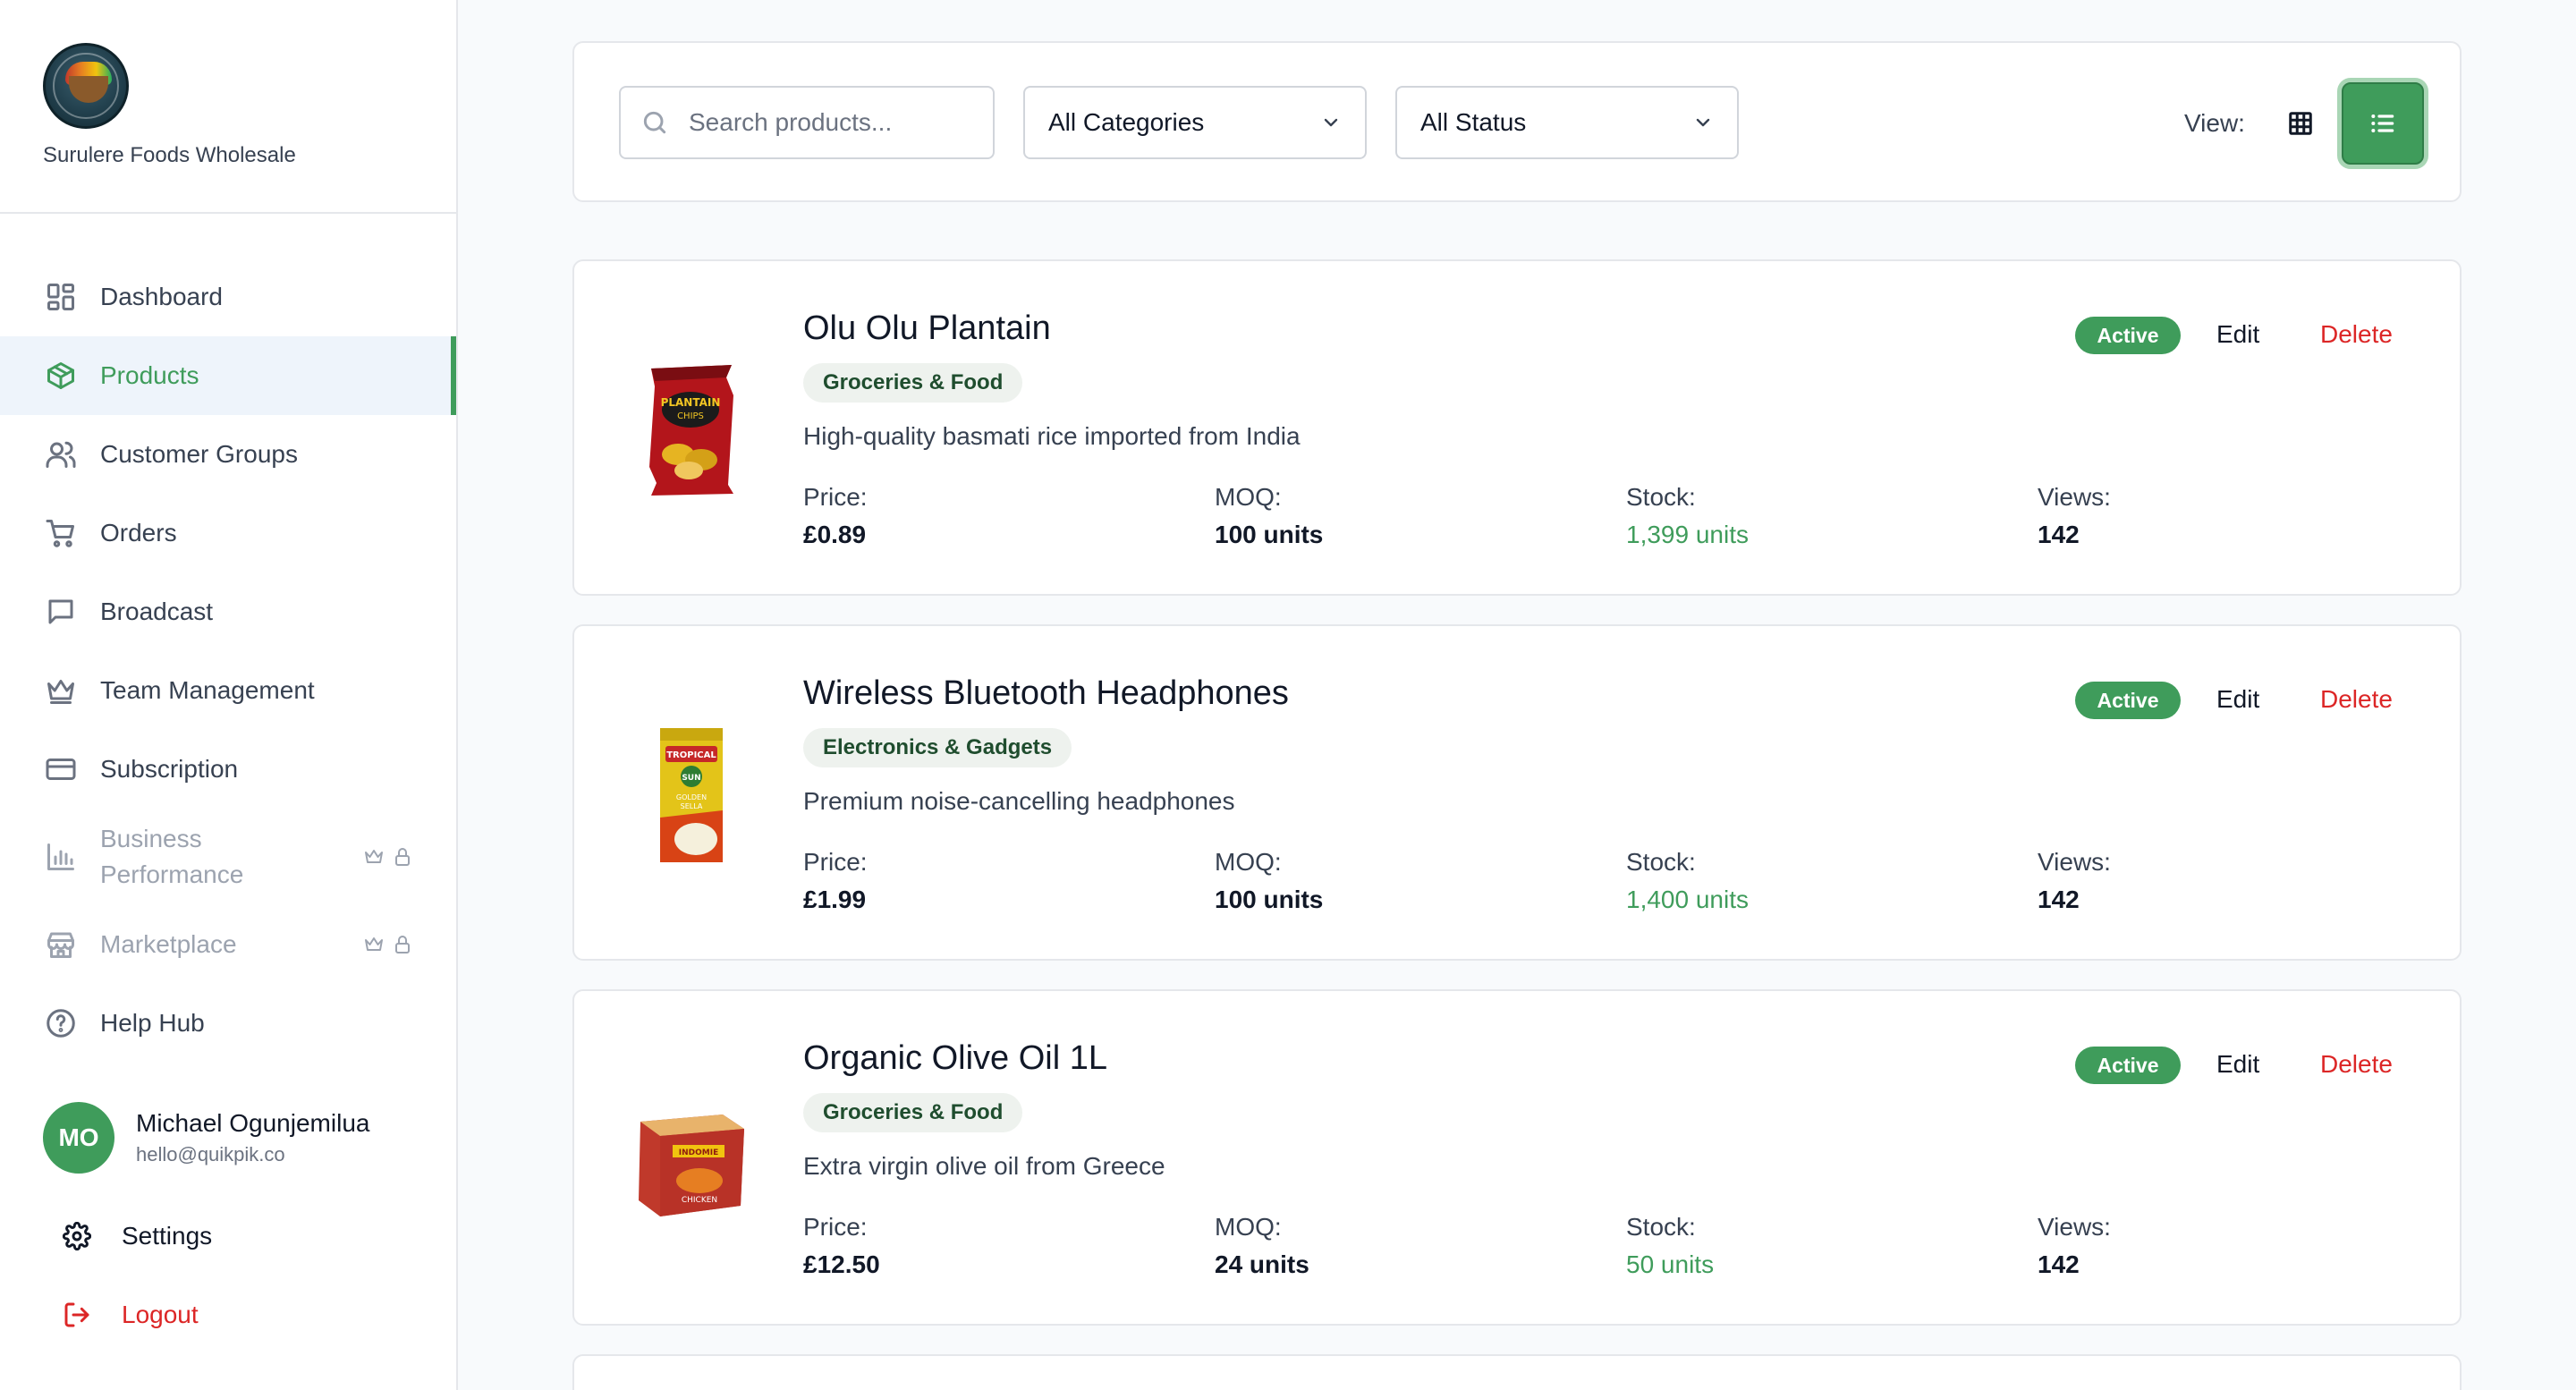 This screenshot has width=2576, height=1390. Describe the element at coordinates (692, 806) in the screenshot. I see `svg-text: SELLA` at that location.